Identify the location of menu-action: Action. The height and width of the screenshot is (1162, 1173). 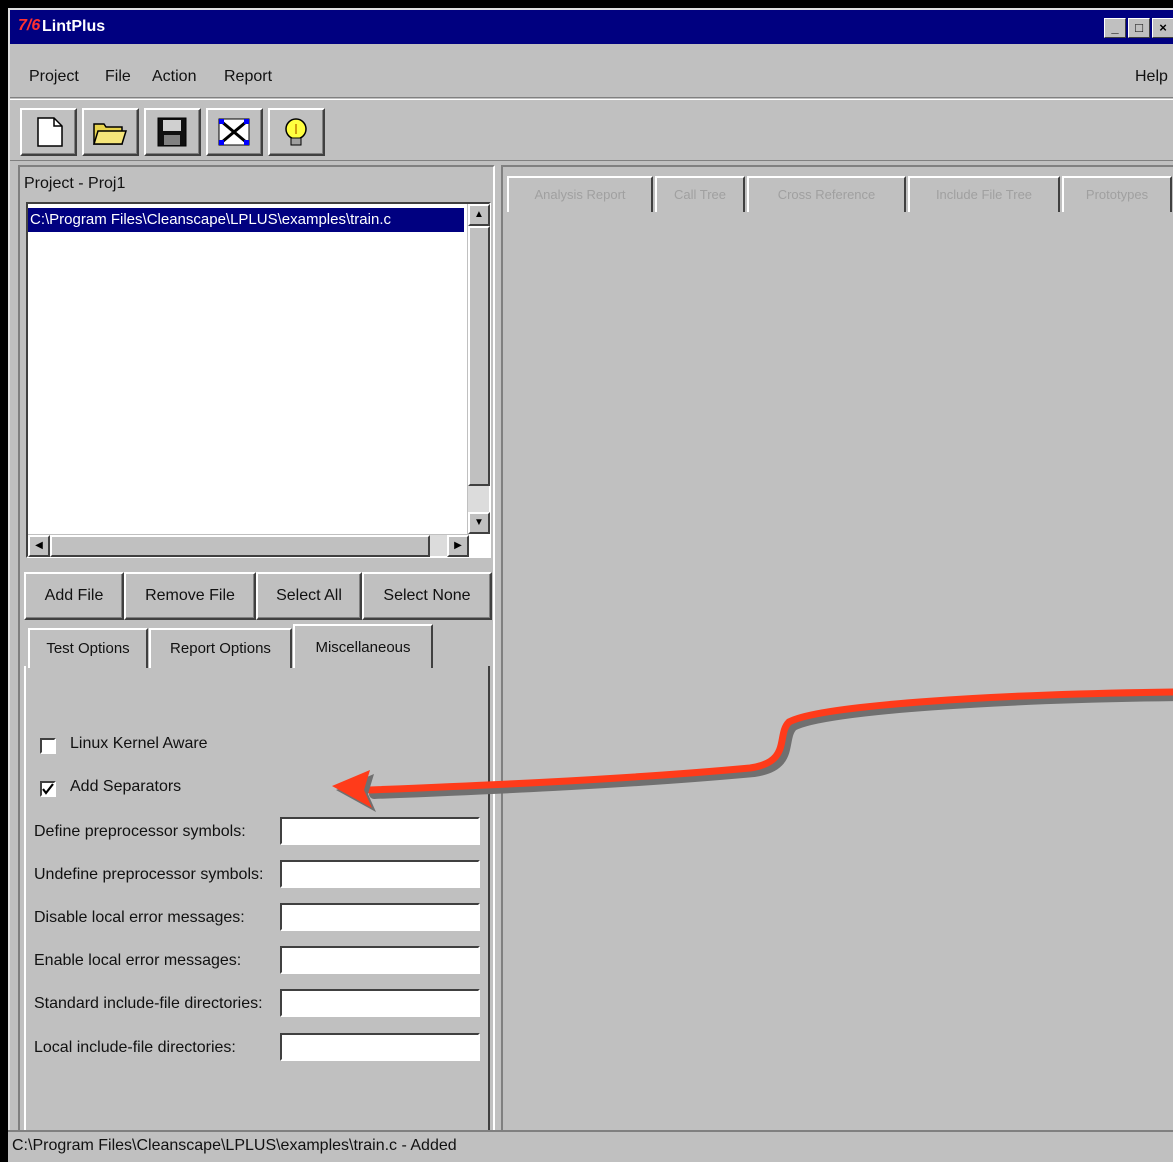
(174, 77).